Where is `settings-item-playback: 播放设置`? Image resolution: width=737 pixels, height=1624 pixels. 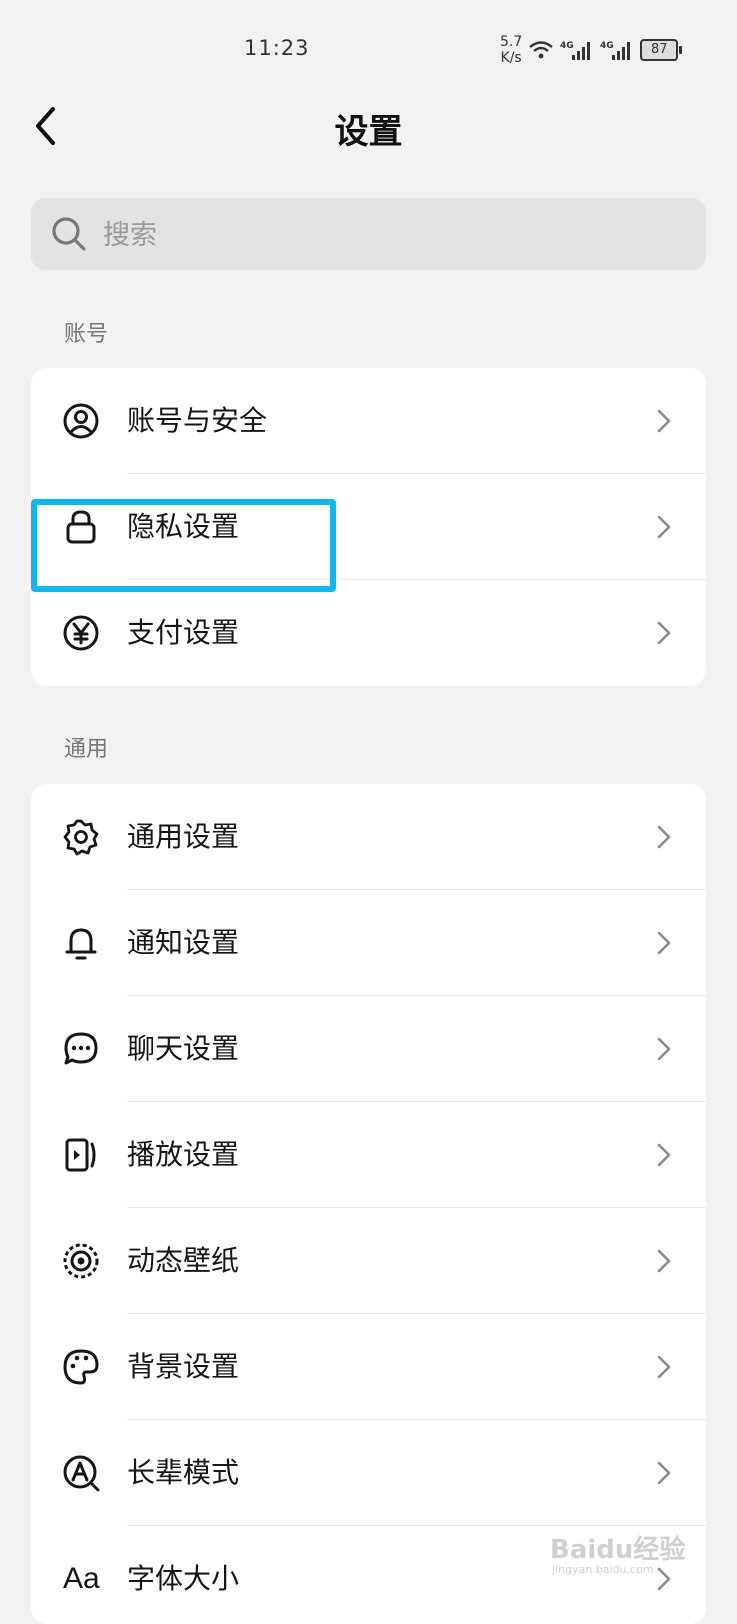 settings-item-playback: 播放设置 is located at coordinates (368, 1155).